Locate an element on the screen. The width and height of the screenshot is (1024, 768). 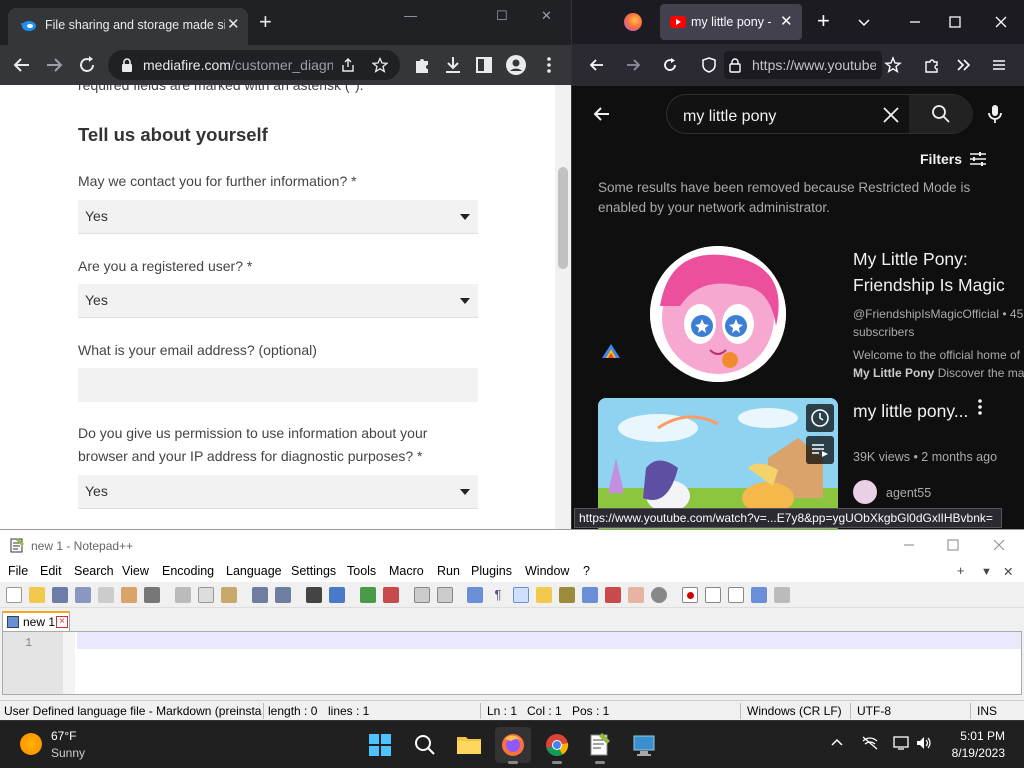
tab-close-icon: × is located at coordinates (62, 622).